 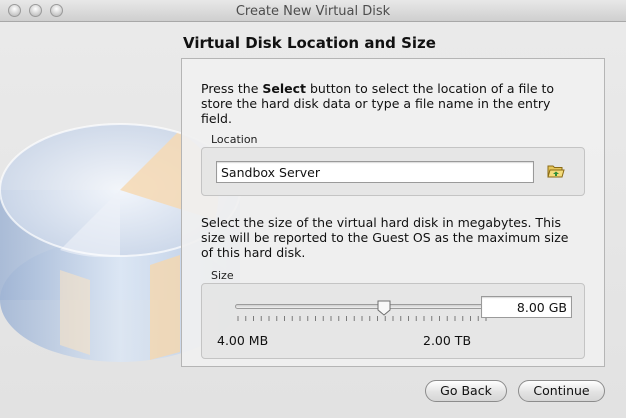 I want to click on slider-track, so click(x=361, y=306).